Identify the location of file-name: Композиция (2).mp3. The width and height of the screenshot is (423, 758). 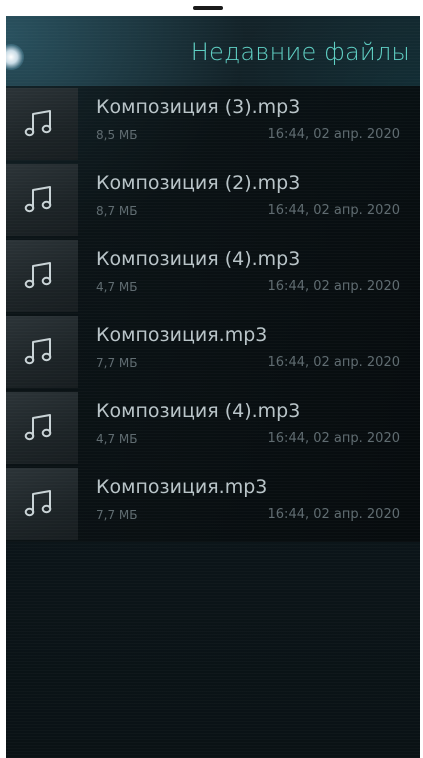
(198, 183).